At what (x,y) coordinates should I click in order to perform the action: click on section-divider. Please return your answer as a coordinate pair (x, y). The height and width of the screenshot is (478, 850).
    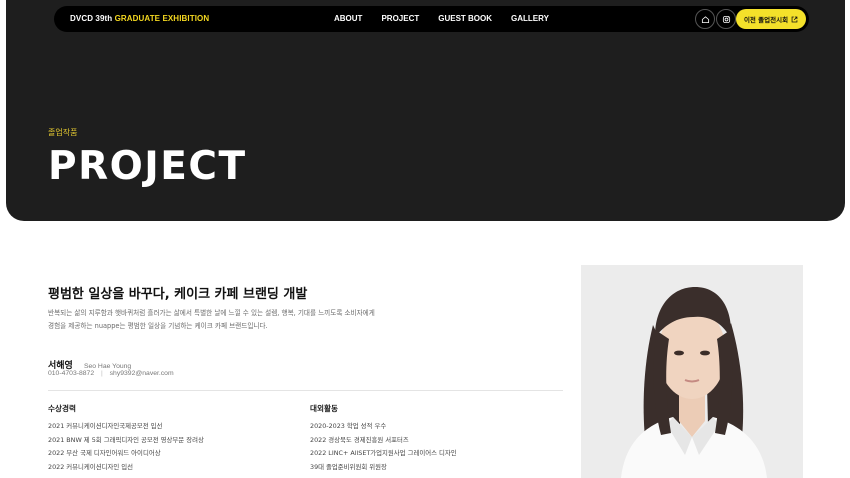
    Looking at the image, I should click on (305, 390).